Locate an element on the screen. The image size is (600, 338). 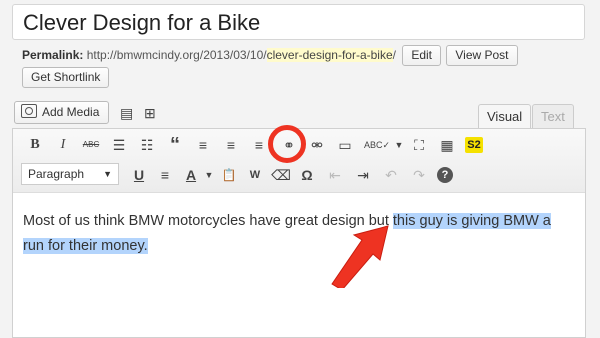
align-right-icon: ≡ is located at coordinates (259, 145).